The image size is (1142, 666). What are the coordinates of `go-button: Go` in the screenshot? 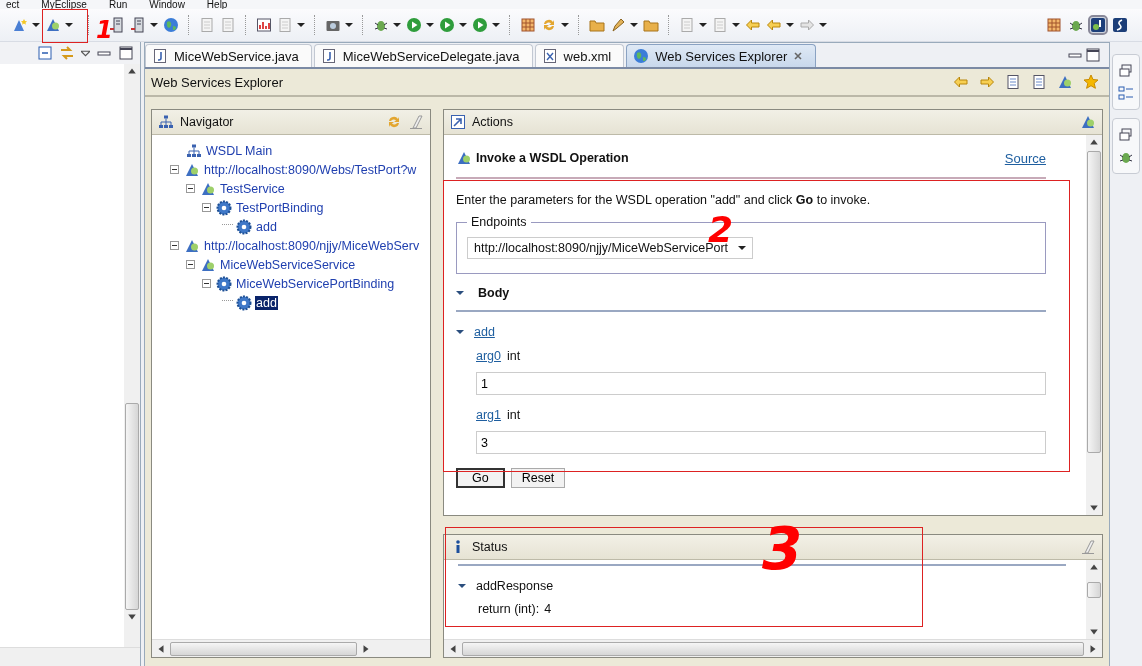 It's located at (480, 478).